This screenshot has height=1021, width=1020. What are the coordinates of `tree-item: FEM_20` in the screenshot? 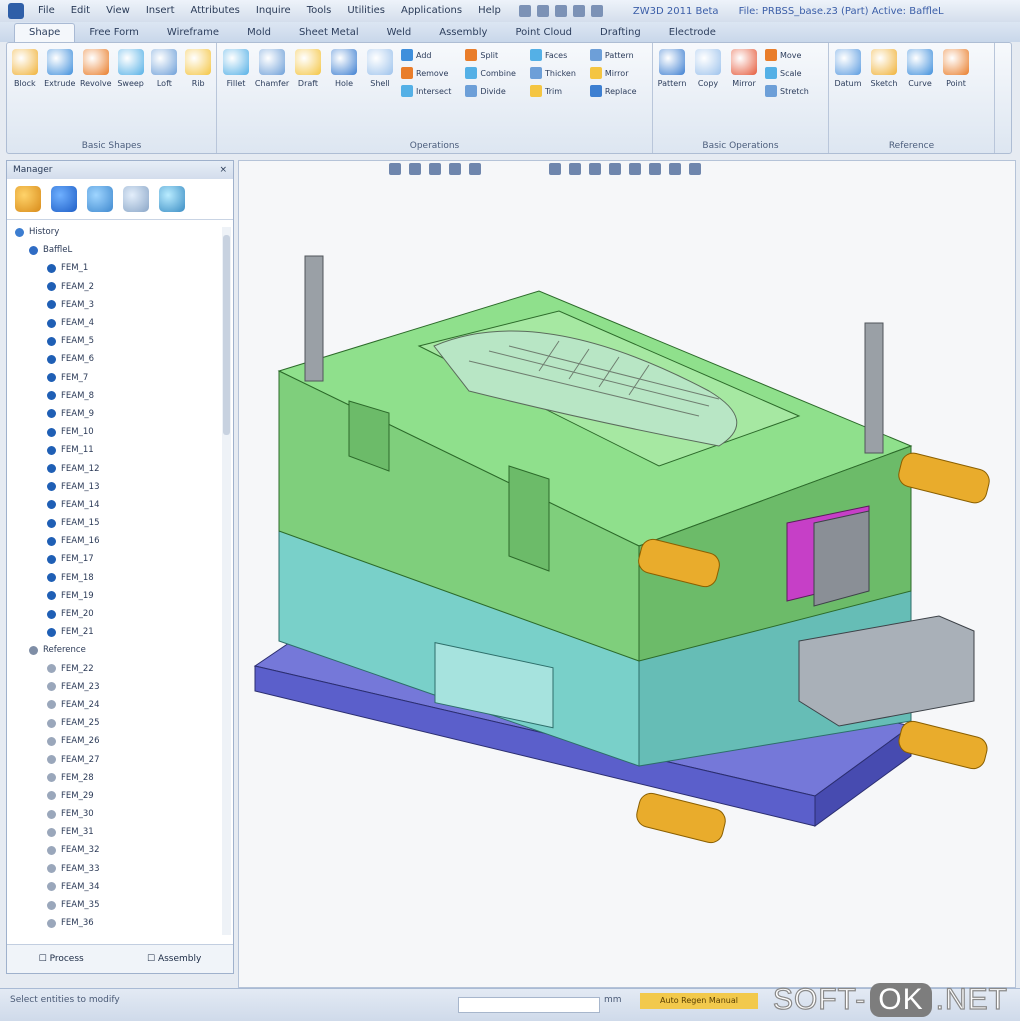 It's located at (113, 614).